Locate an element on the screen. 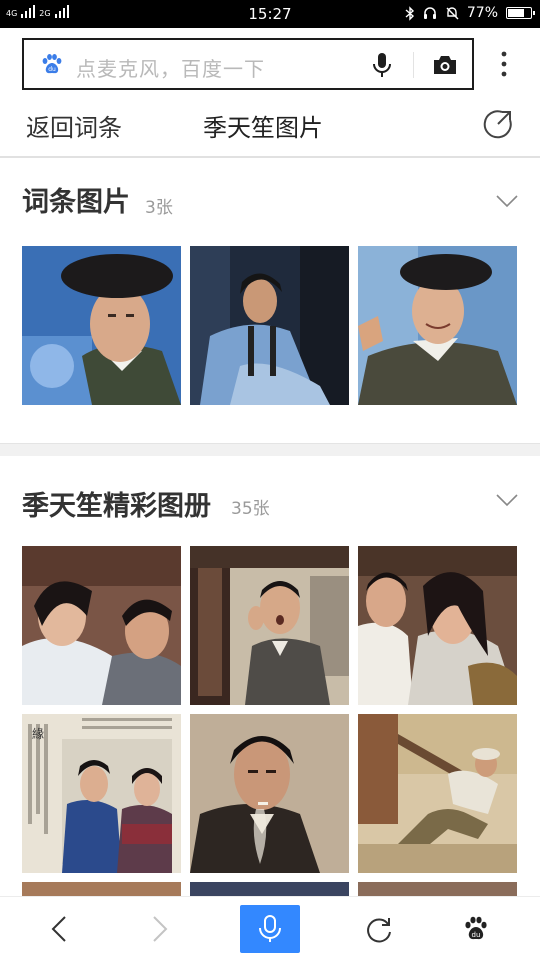 This screenshot has width=540, height=961. back-to-entry-link: 返回词条 is located at coordinates (74, 125).